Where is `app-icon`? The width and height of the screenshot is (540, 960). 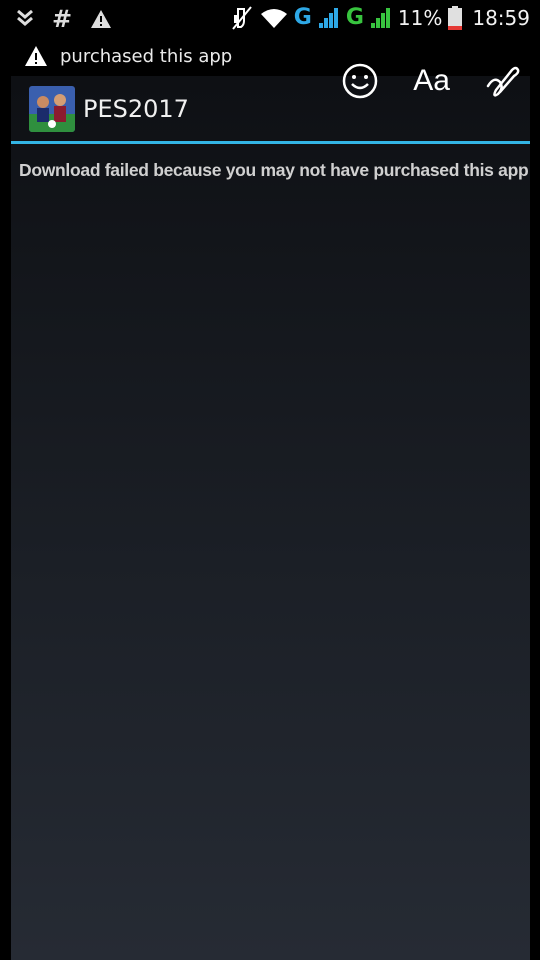
app-icon is located at coordinates (52, 109).